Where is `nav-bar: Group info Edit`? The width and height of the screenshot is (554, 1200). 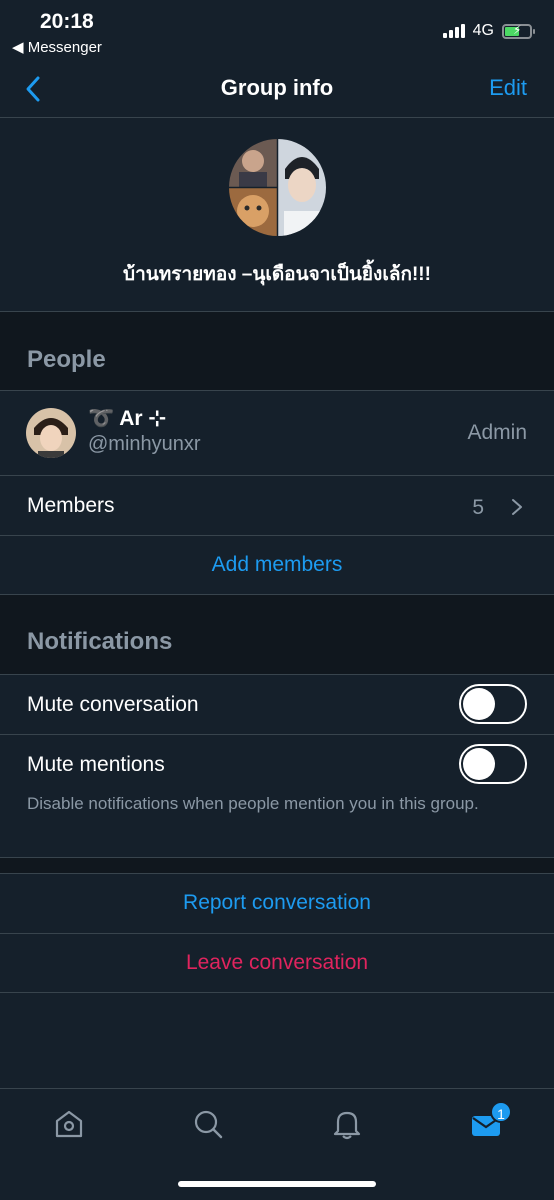
nav-bar: Group info Edit is located at coordinates (277, 89).